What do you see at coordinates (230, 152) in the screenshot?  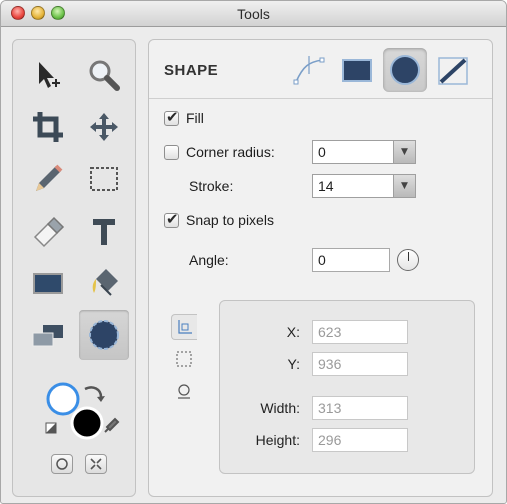 I see `corner-radius-label: Corner radius:` at bounding box center [230, 152].